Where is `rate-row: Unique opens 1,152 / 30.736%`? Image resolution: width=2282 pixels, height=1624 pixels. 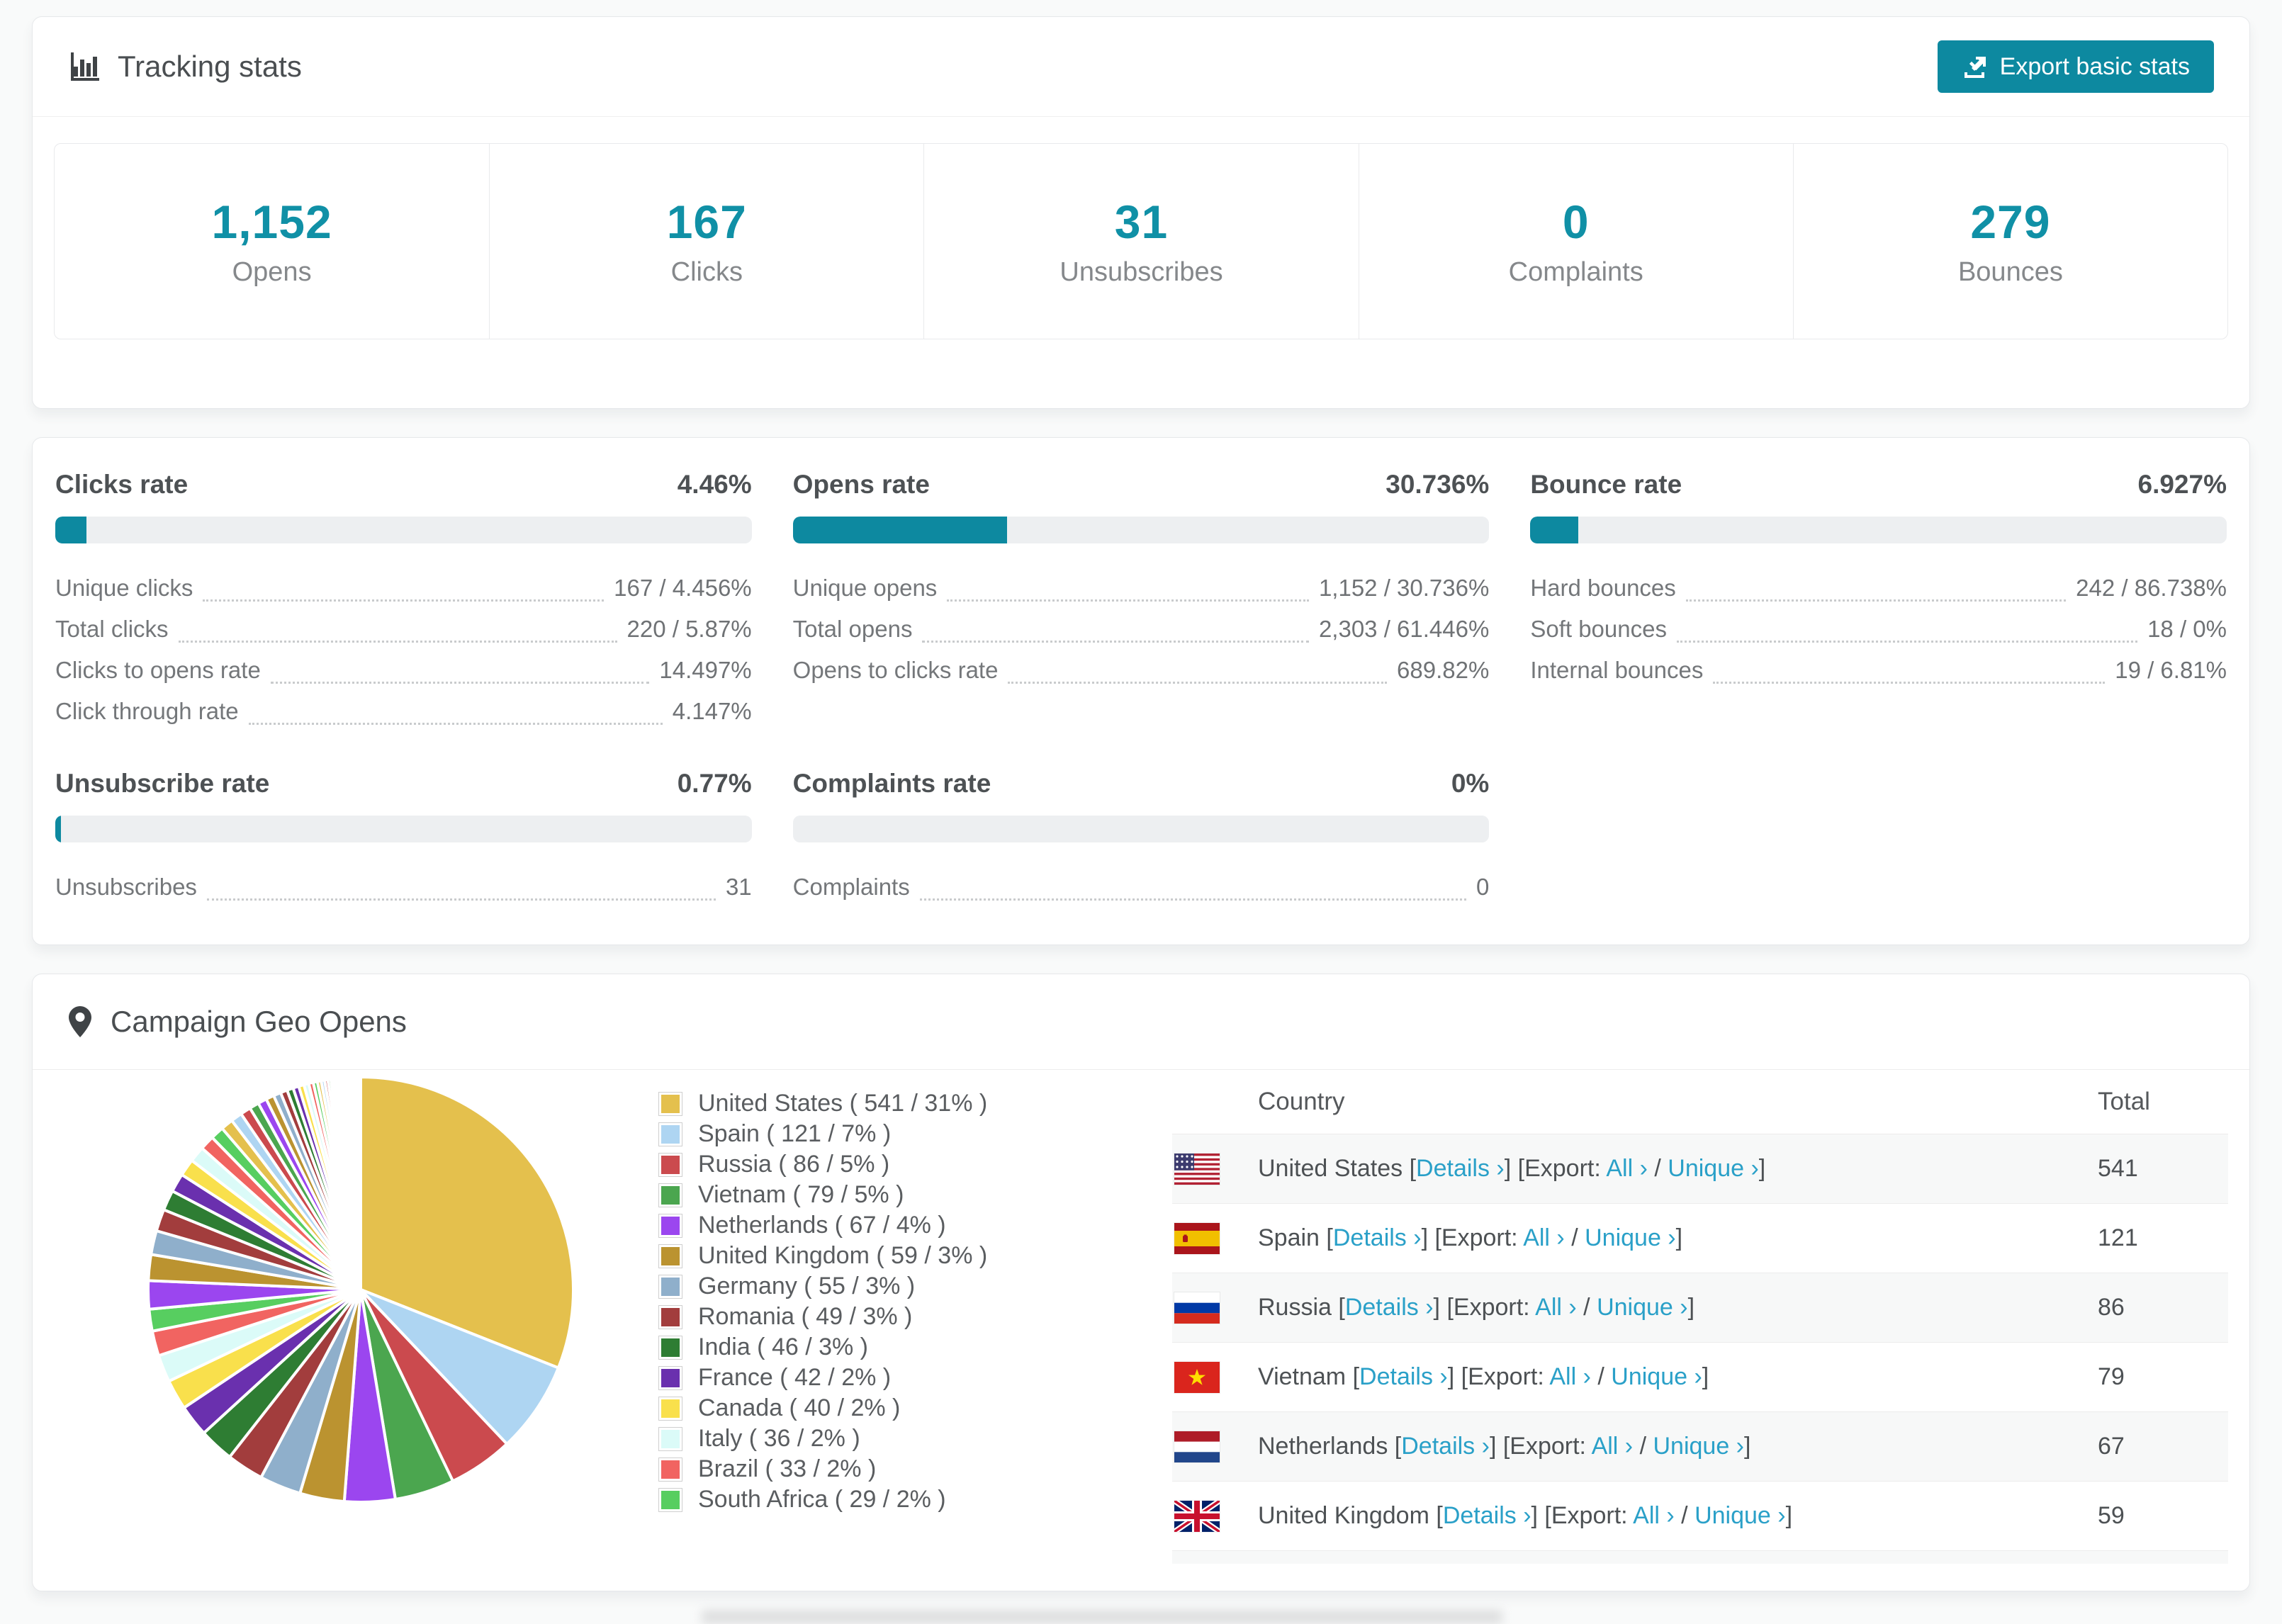
rate-row: Unique opens 1,152 / 30.736% is located at coordinates (1141, 589).